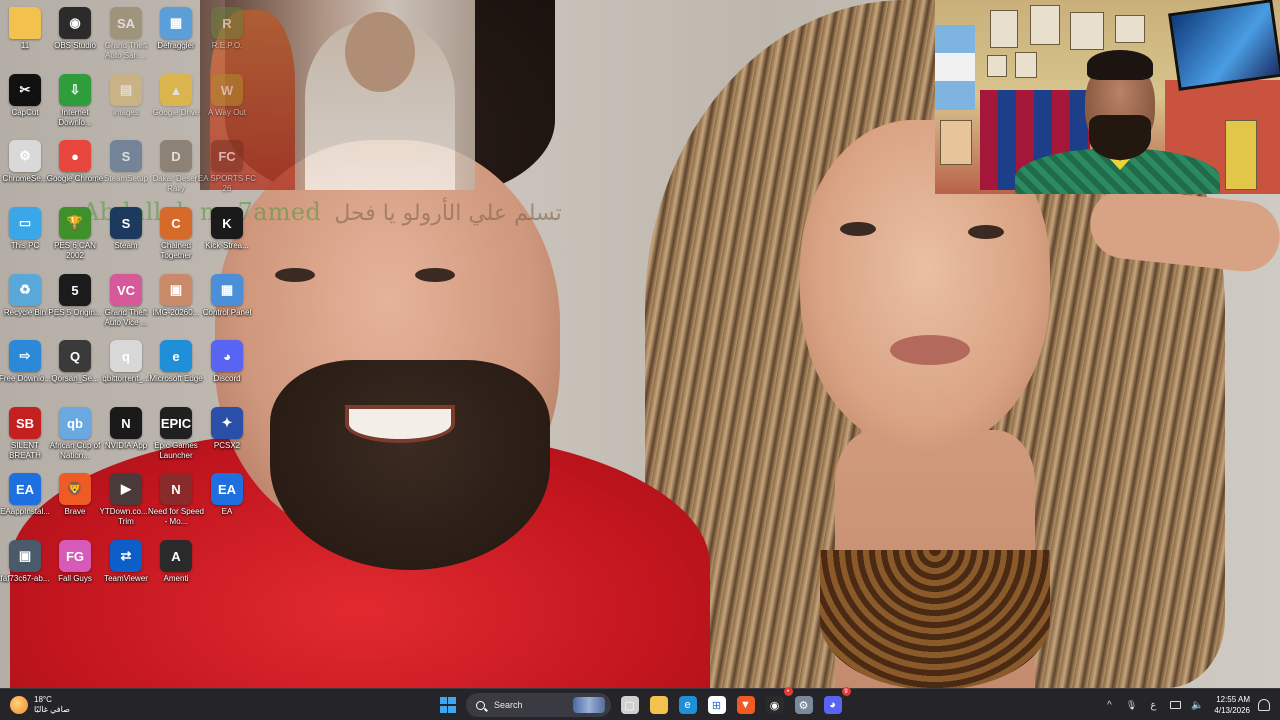  What do you see at coordinates (176, 168) in the screenshot?
I see `desktop-icon: D Dakar Desert Rally` at bounding box center [176, 168].